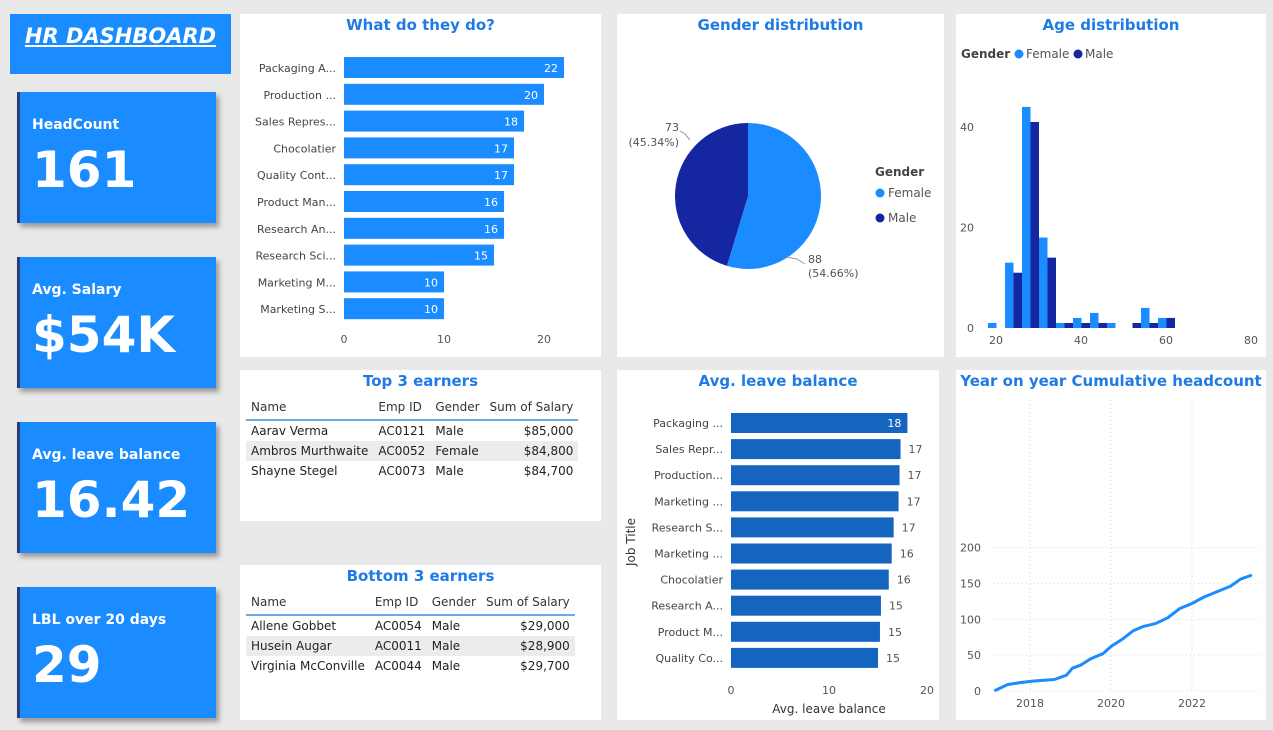  What do you see at coordinates (457, 451) in the screenshot?
I see `cell-gender: Female` at bounding box center [457, 451].